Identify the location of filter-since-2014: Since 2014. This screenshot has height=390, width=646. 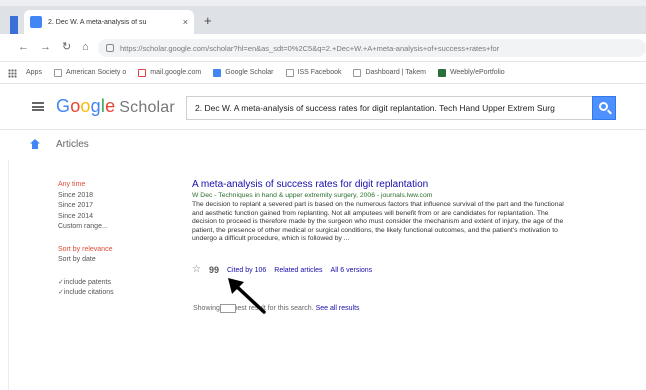
(113, 217).